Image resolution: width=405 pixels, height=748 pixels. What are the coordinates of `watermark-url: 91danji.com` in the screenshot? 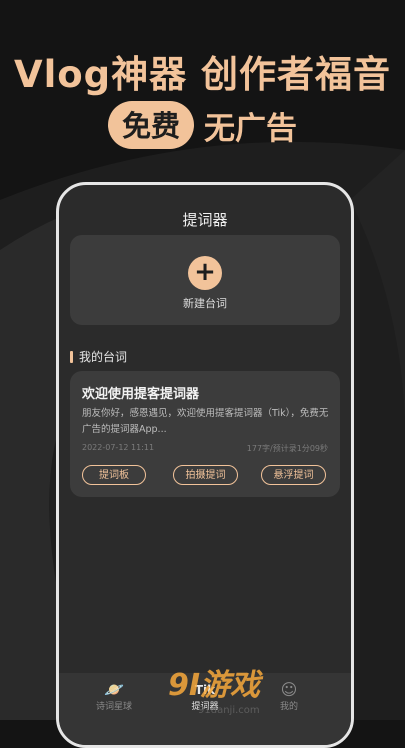 It's located at (229, 710).